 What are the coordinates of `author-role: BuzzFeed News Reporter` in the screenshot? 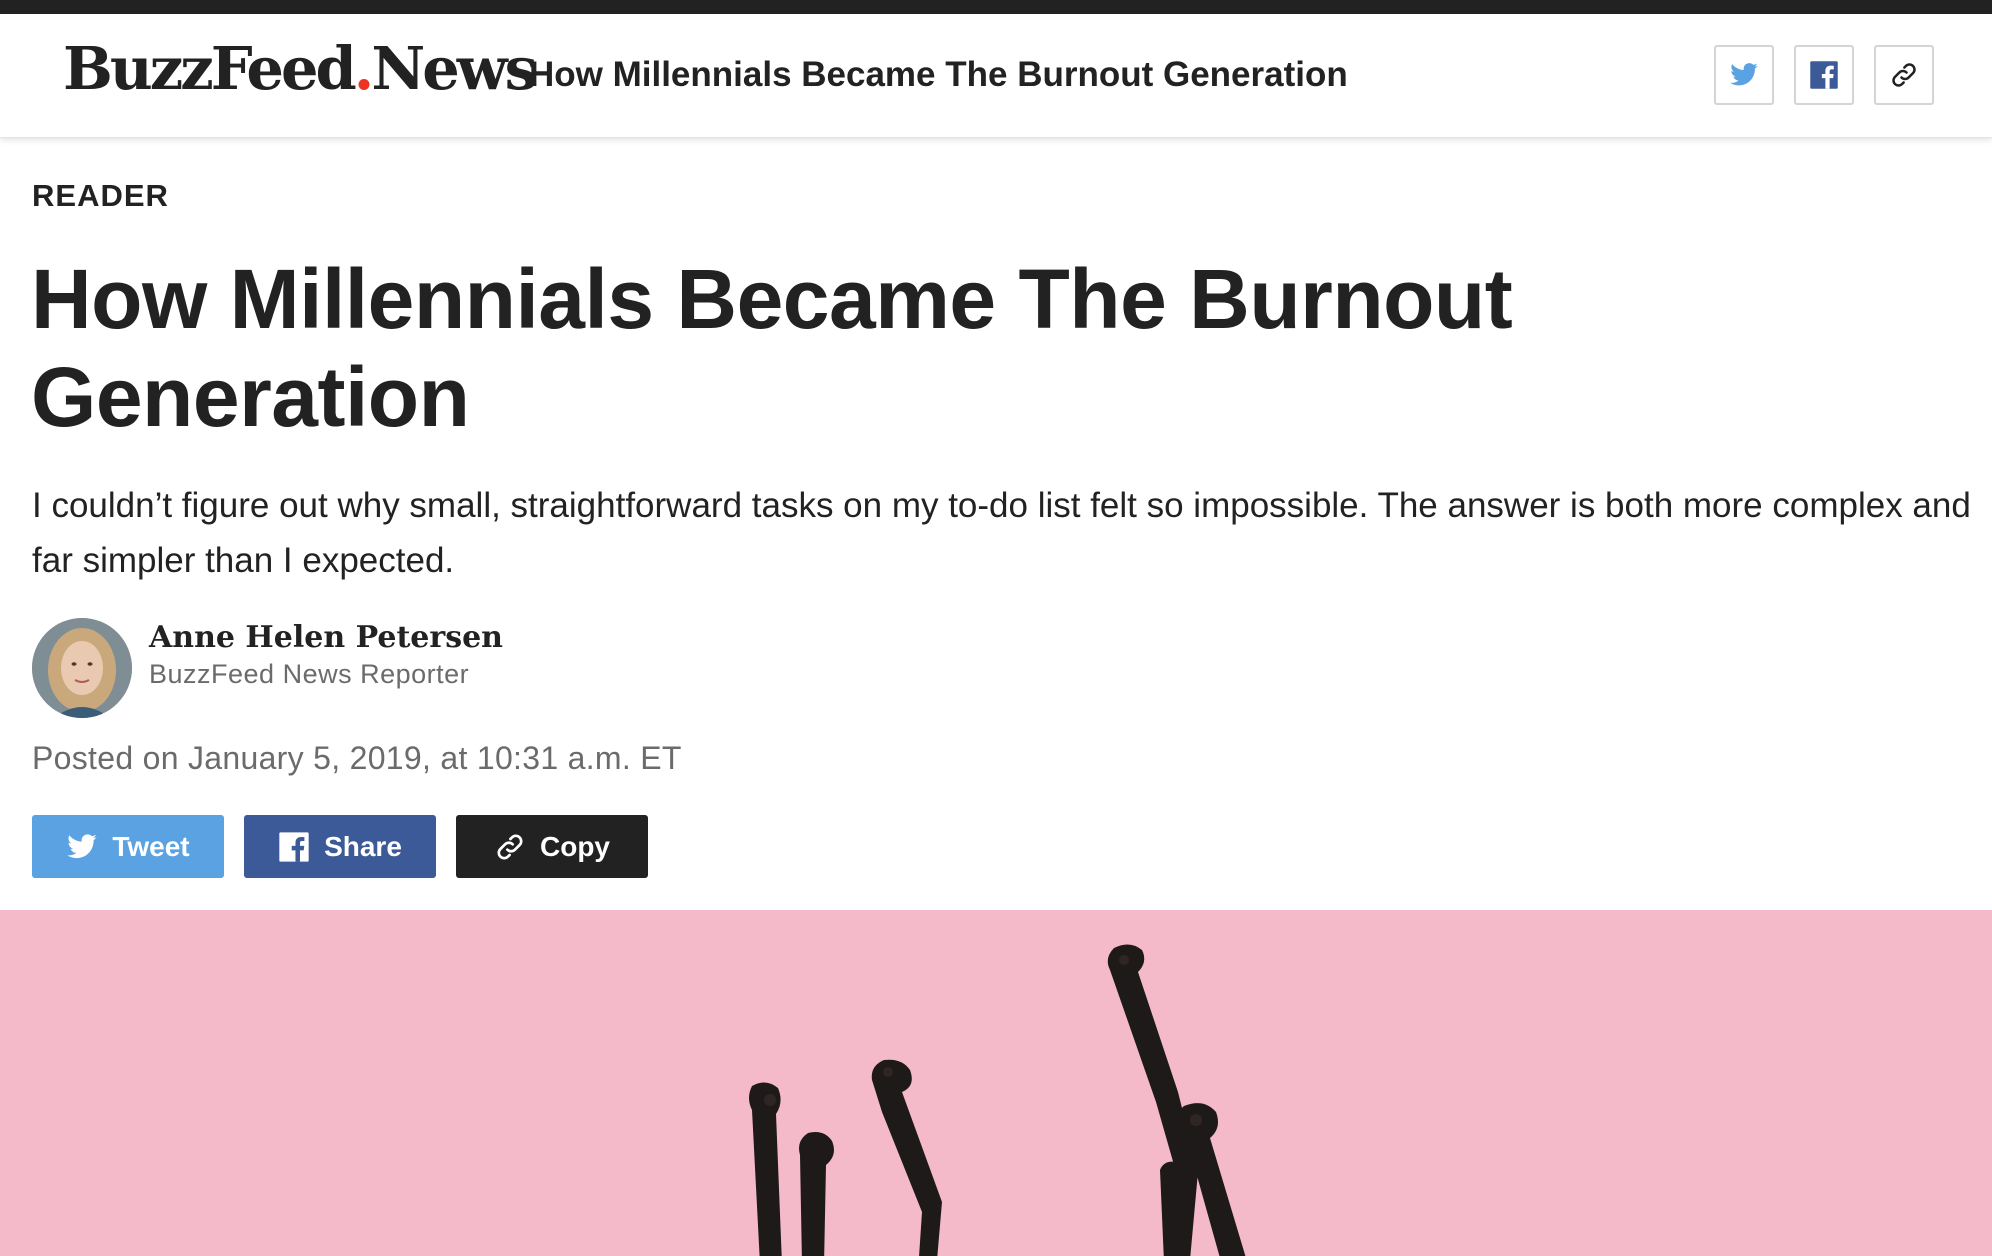 It's located at (309, 674).